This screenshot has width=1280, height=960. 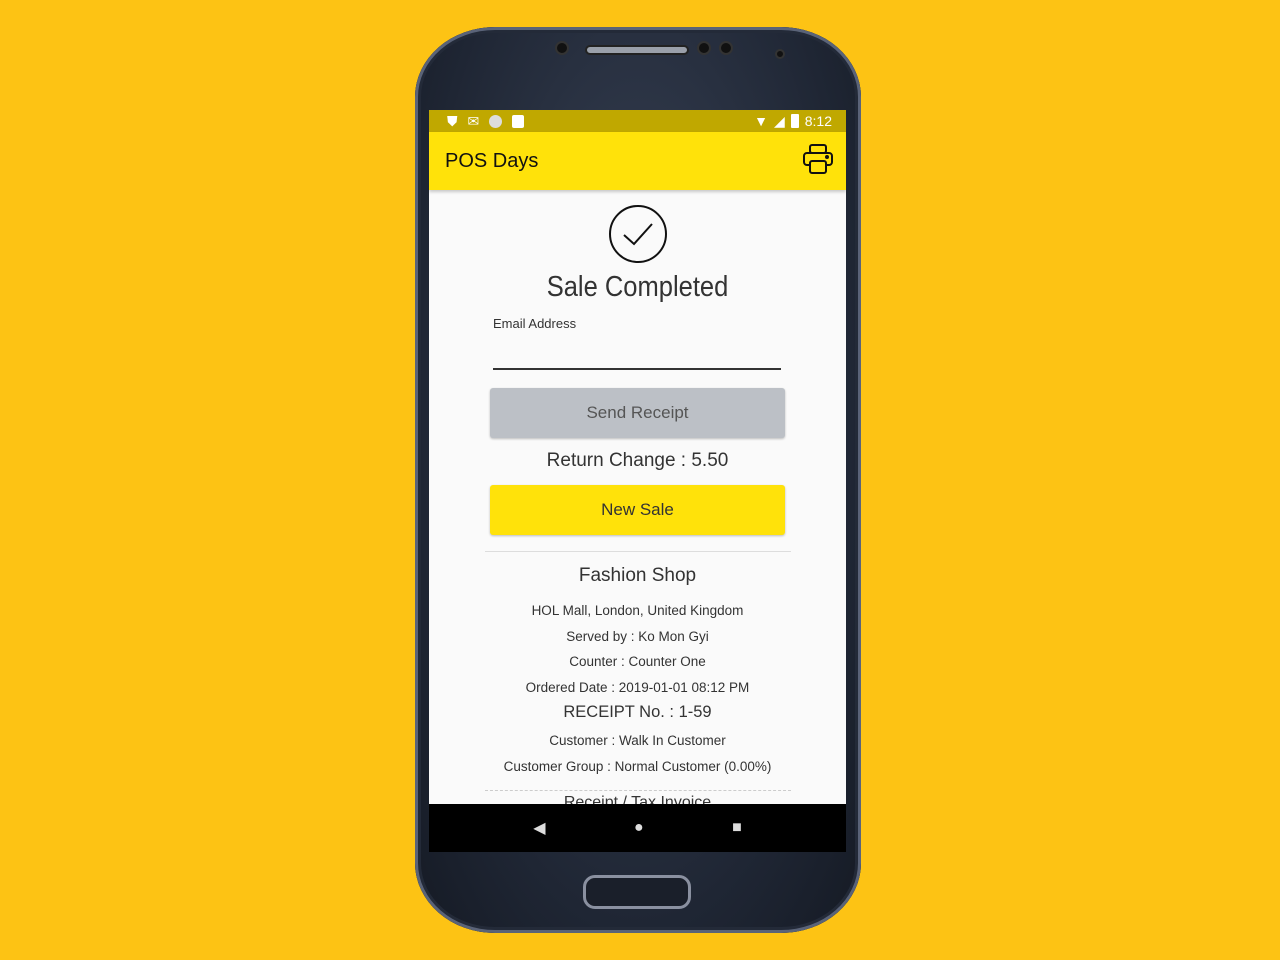 What do you see at coordinates (638, 790) in the screenshot?
I see `dashed-divider` at bounding box center [638, 790].